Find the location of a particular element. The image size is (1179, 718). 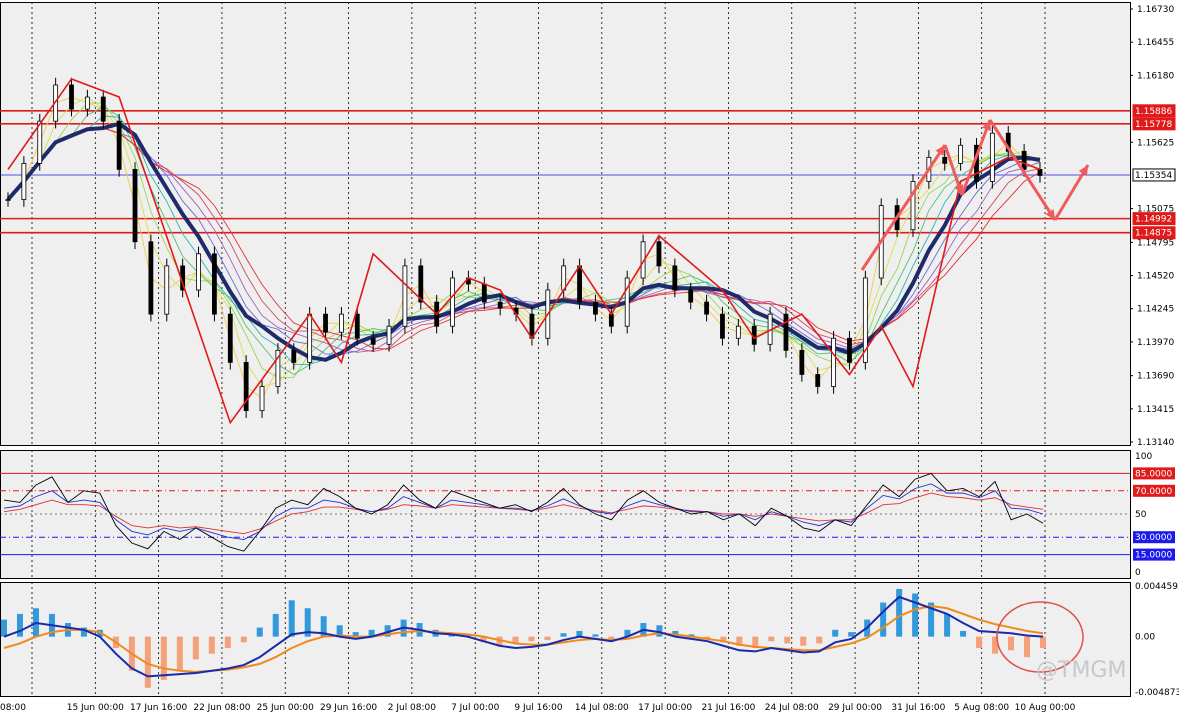

y-tick-label: 1.13415 is located at coordinates (1155, 410).